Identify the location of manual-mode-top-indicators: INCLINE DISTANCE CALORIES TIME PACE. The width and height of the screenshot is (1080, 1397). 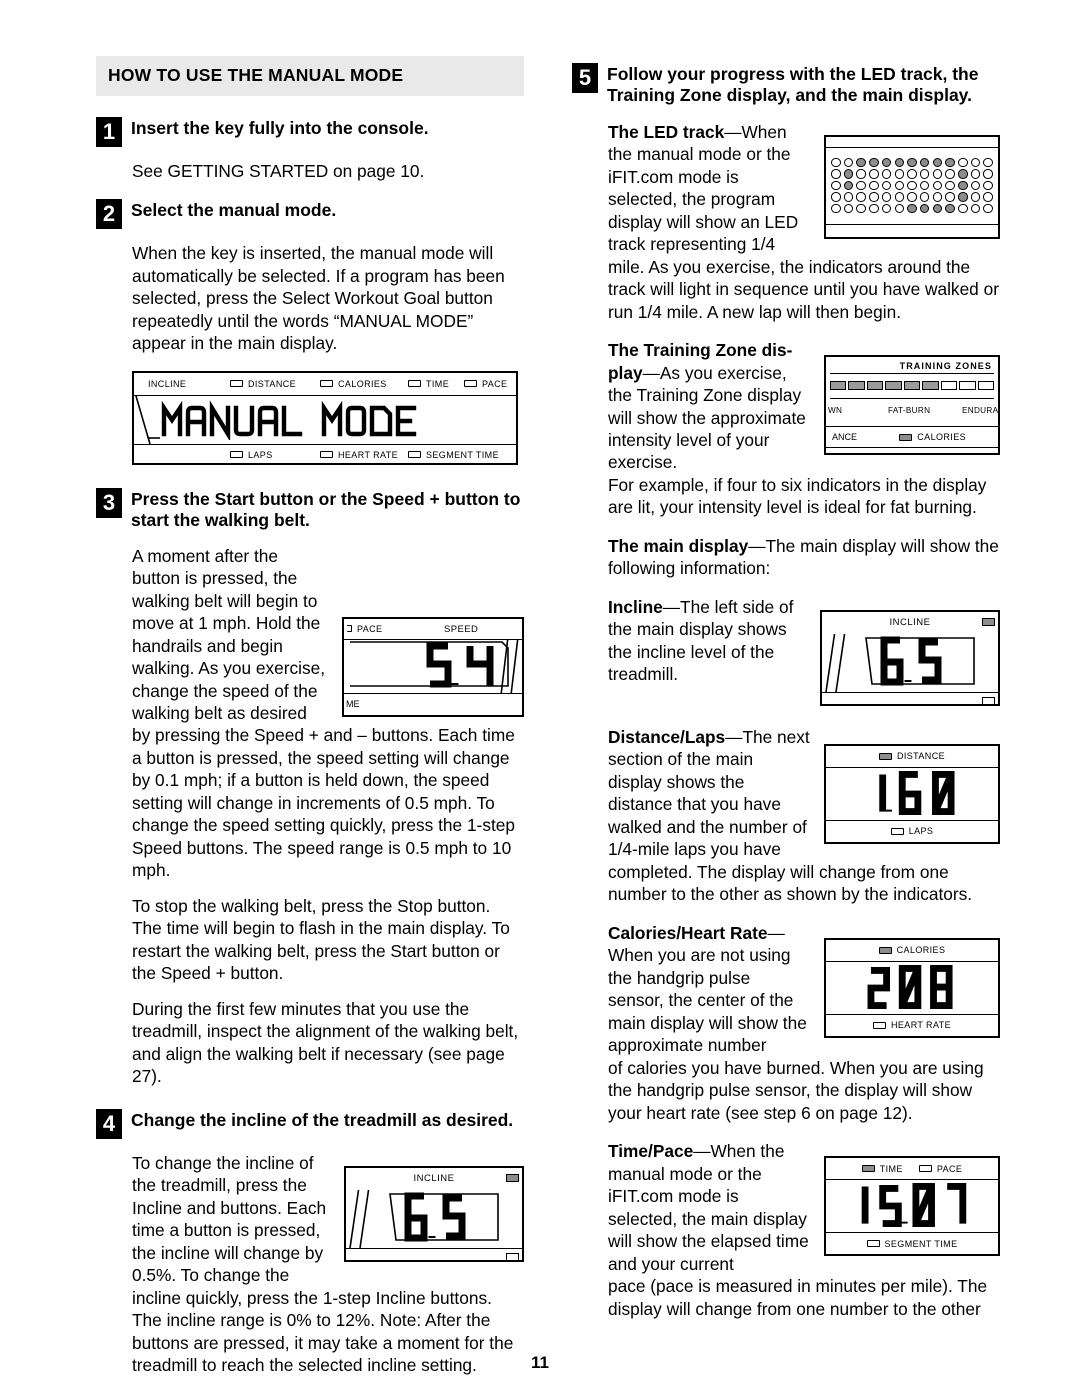
(325, 384).